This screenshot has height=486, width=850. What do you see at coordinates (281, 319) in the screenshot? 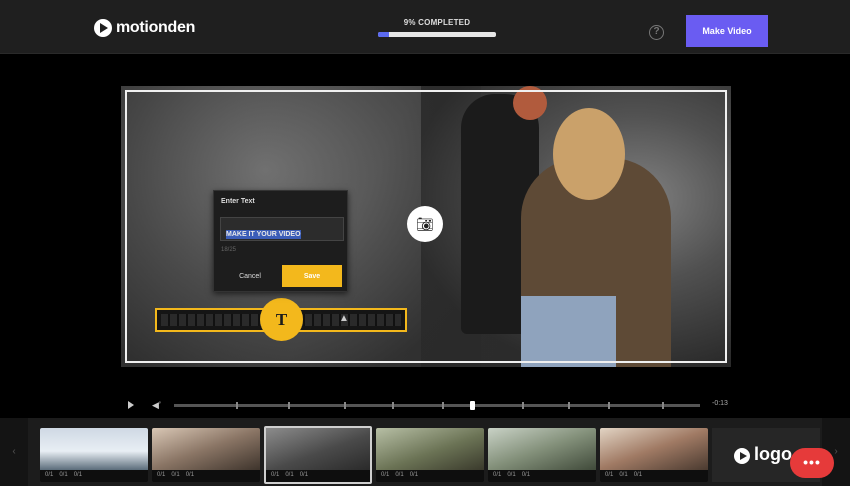
I see `text-tool-handle: T` at bounding box center [281, 319].